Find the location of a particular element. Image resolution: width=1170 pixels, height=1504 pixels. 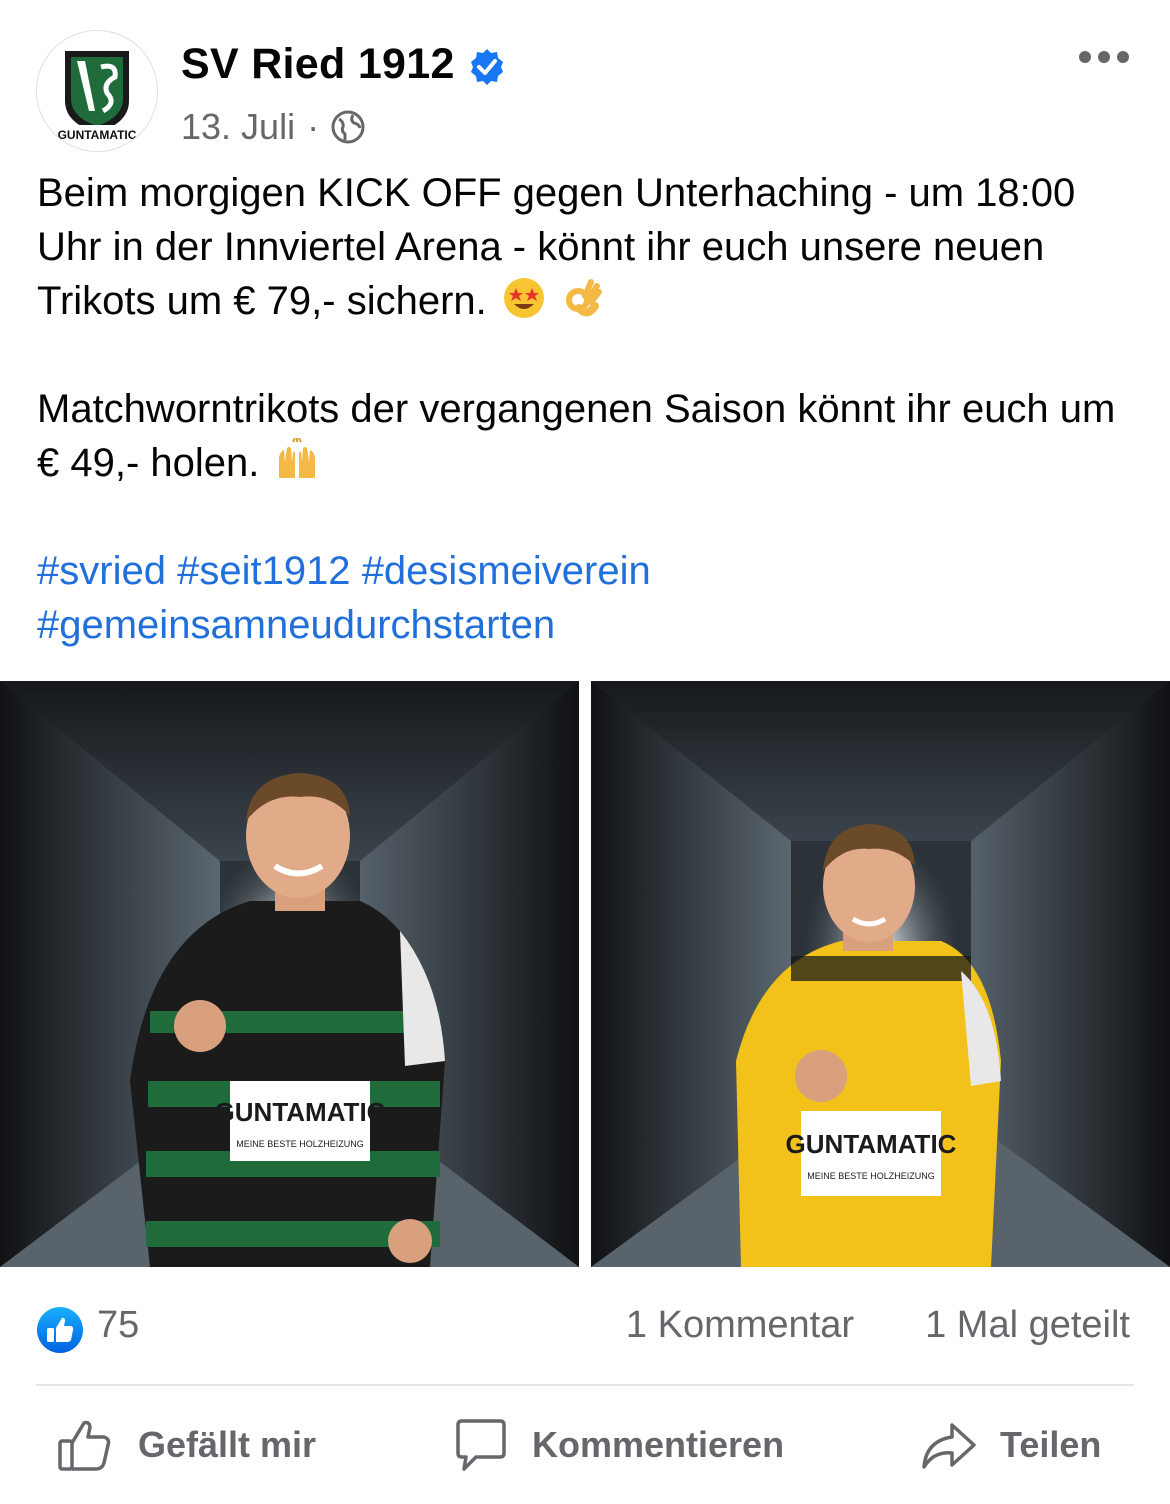

action-bar: Gefällt mir Kommentieren Teilen is located at coordinates (585, 1445).